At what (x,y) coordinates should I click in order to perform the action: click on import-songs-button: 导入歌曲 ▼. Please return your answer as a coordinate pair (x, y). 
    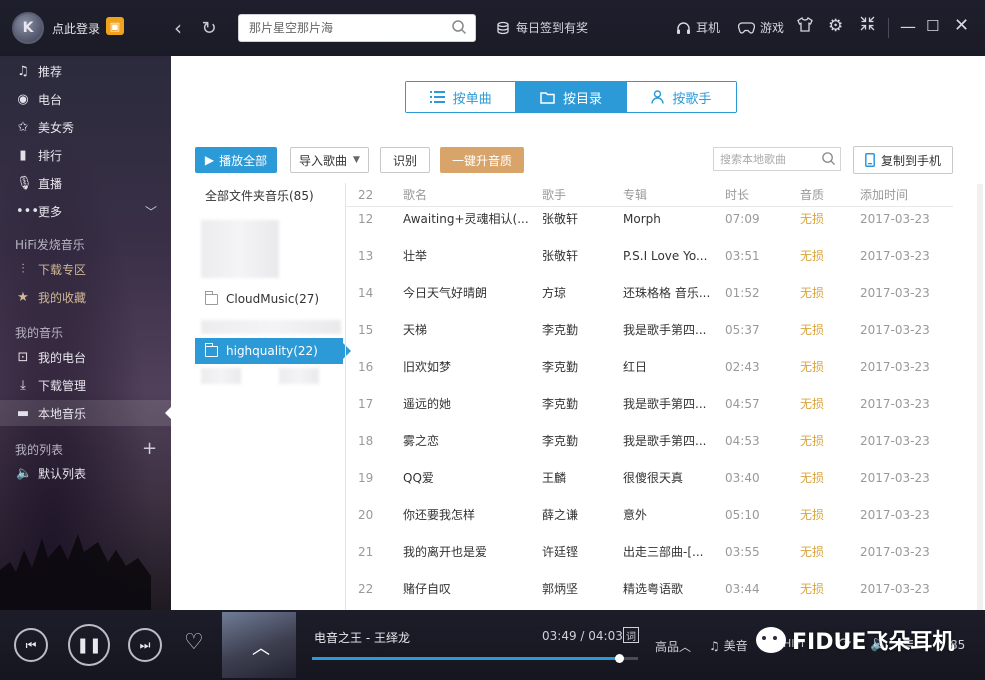
    Looking at the image, I should click on (329, 160).